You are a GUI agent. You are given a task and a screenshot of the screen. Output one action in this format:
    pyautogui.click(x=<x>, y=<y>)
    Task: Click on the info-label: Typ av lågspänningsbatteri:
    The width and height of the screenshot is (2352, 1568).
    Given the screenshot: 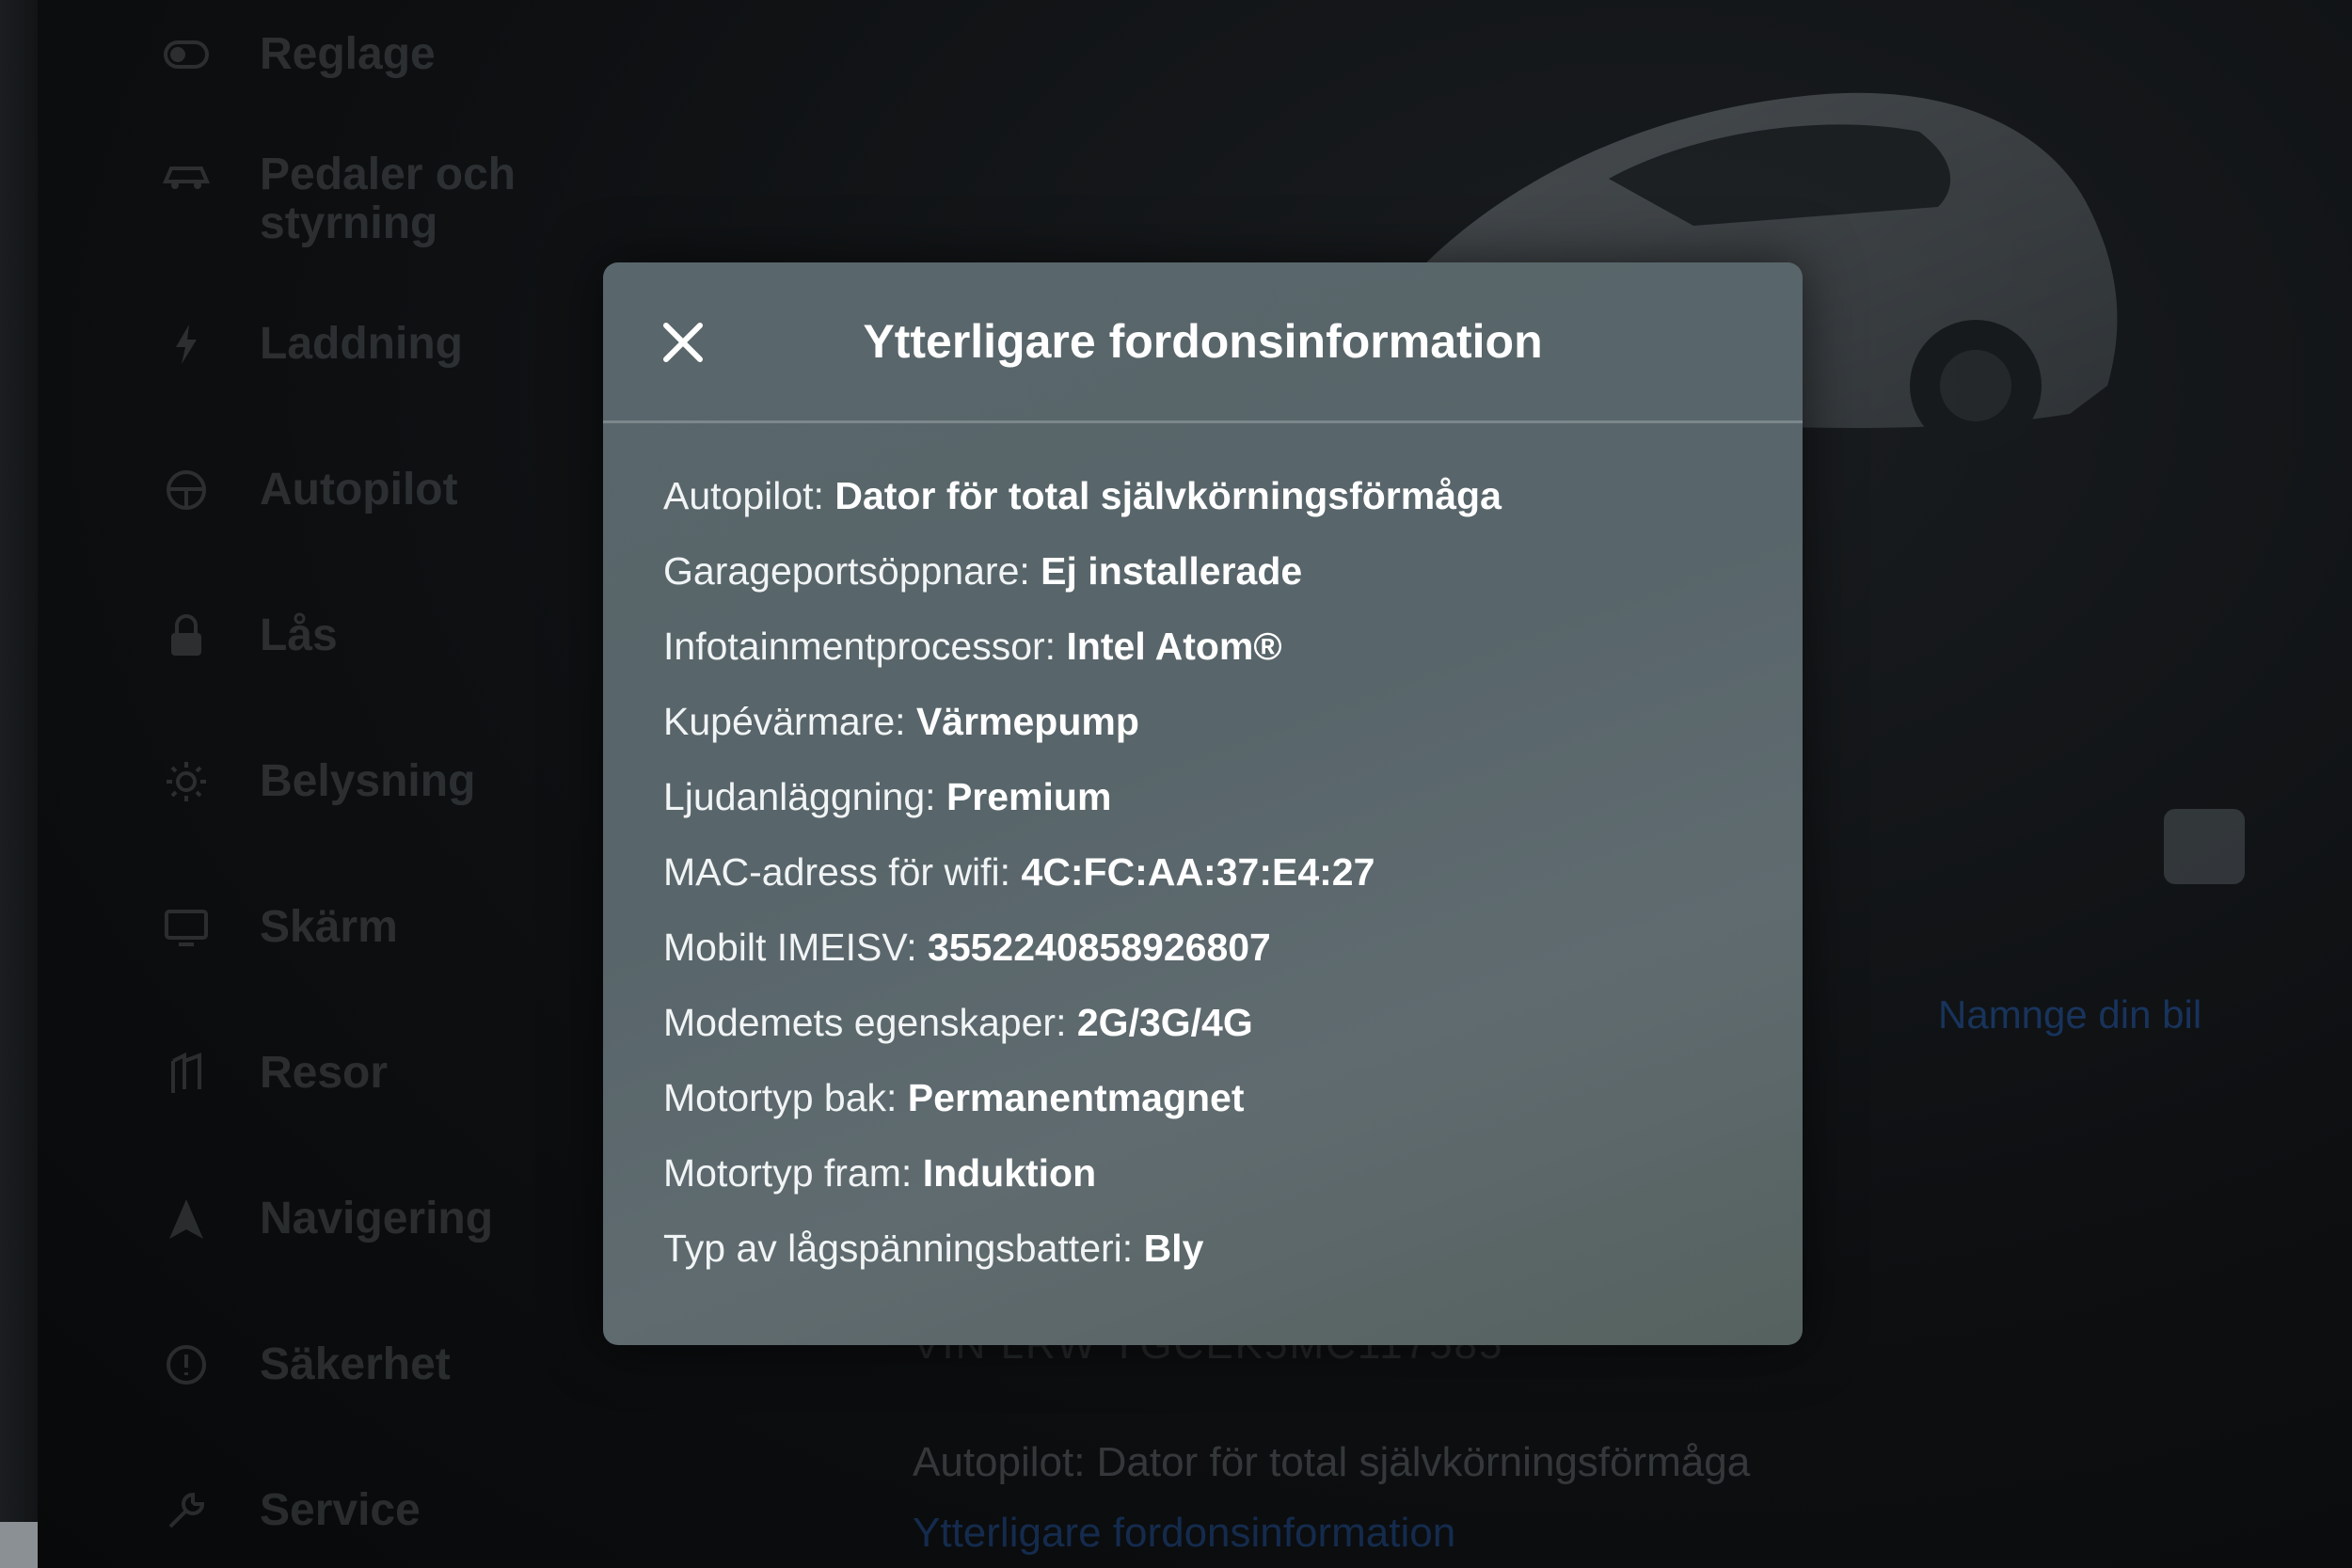 What is the action you would take?
    pyautogui.click(x=898, y=1248)
    